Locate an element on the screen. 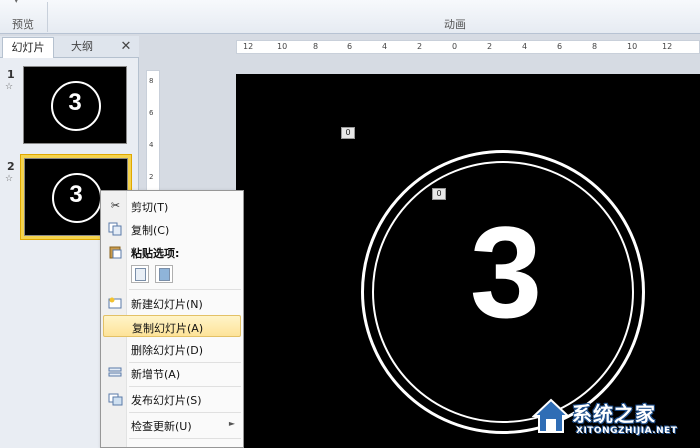  watermark-text: 系统之家 is located at coordinates (614, 414).